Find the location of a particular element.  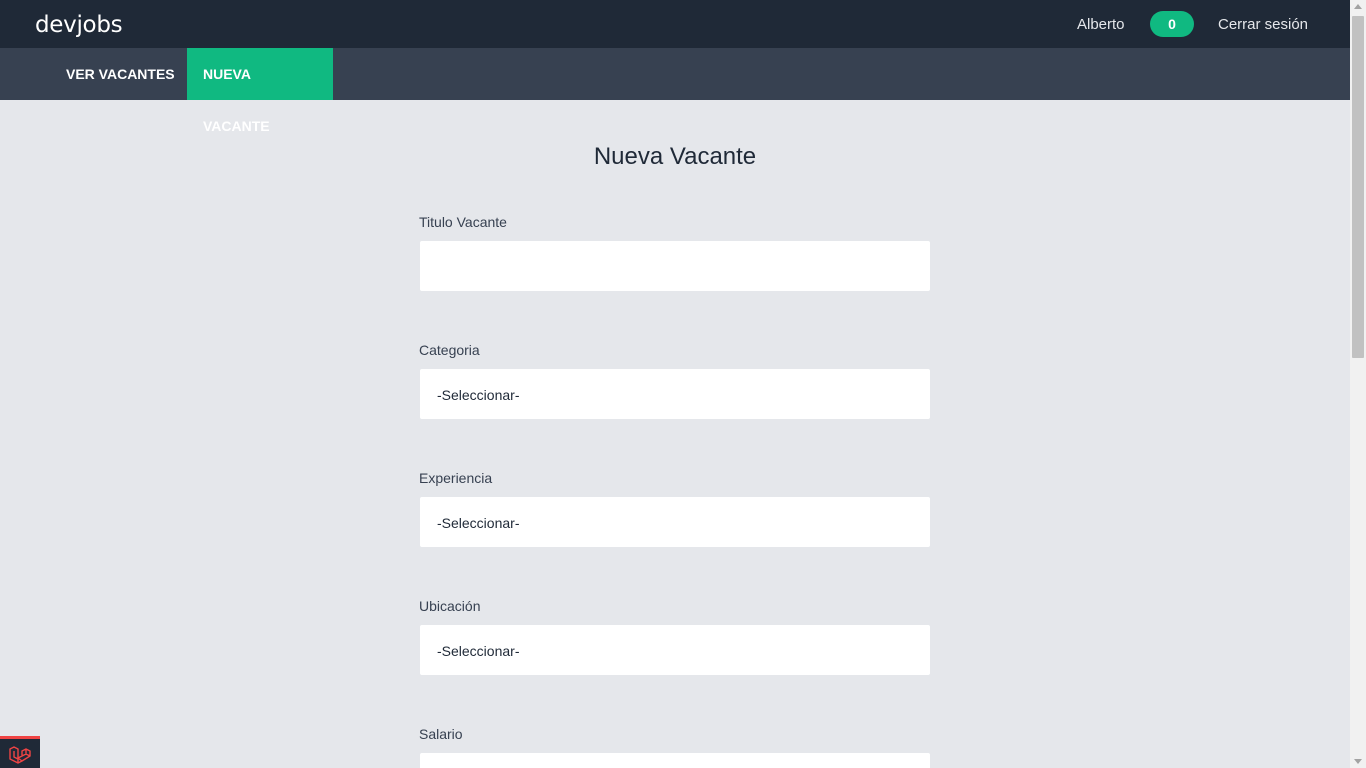

ubicacion-select: -Seleccionar- is located at coordinates (675, 650).